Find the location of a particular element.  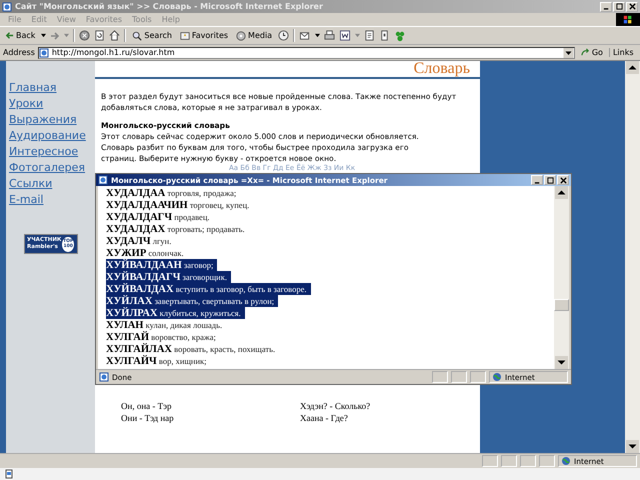

close-icon is located at coordinates (632, 6).